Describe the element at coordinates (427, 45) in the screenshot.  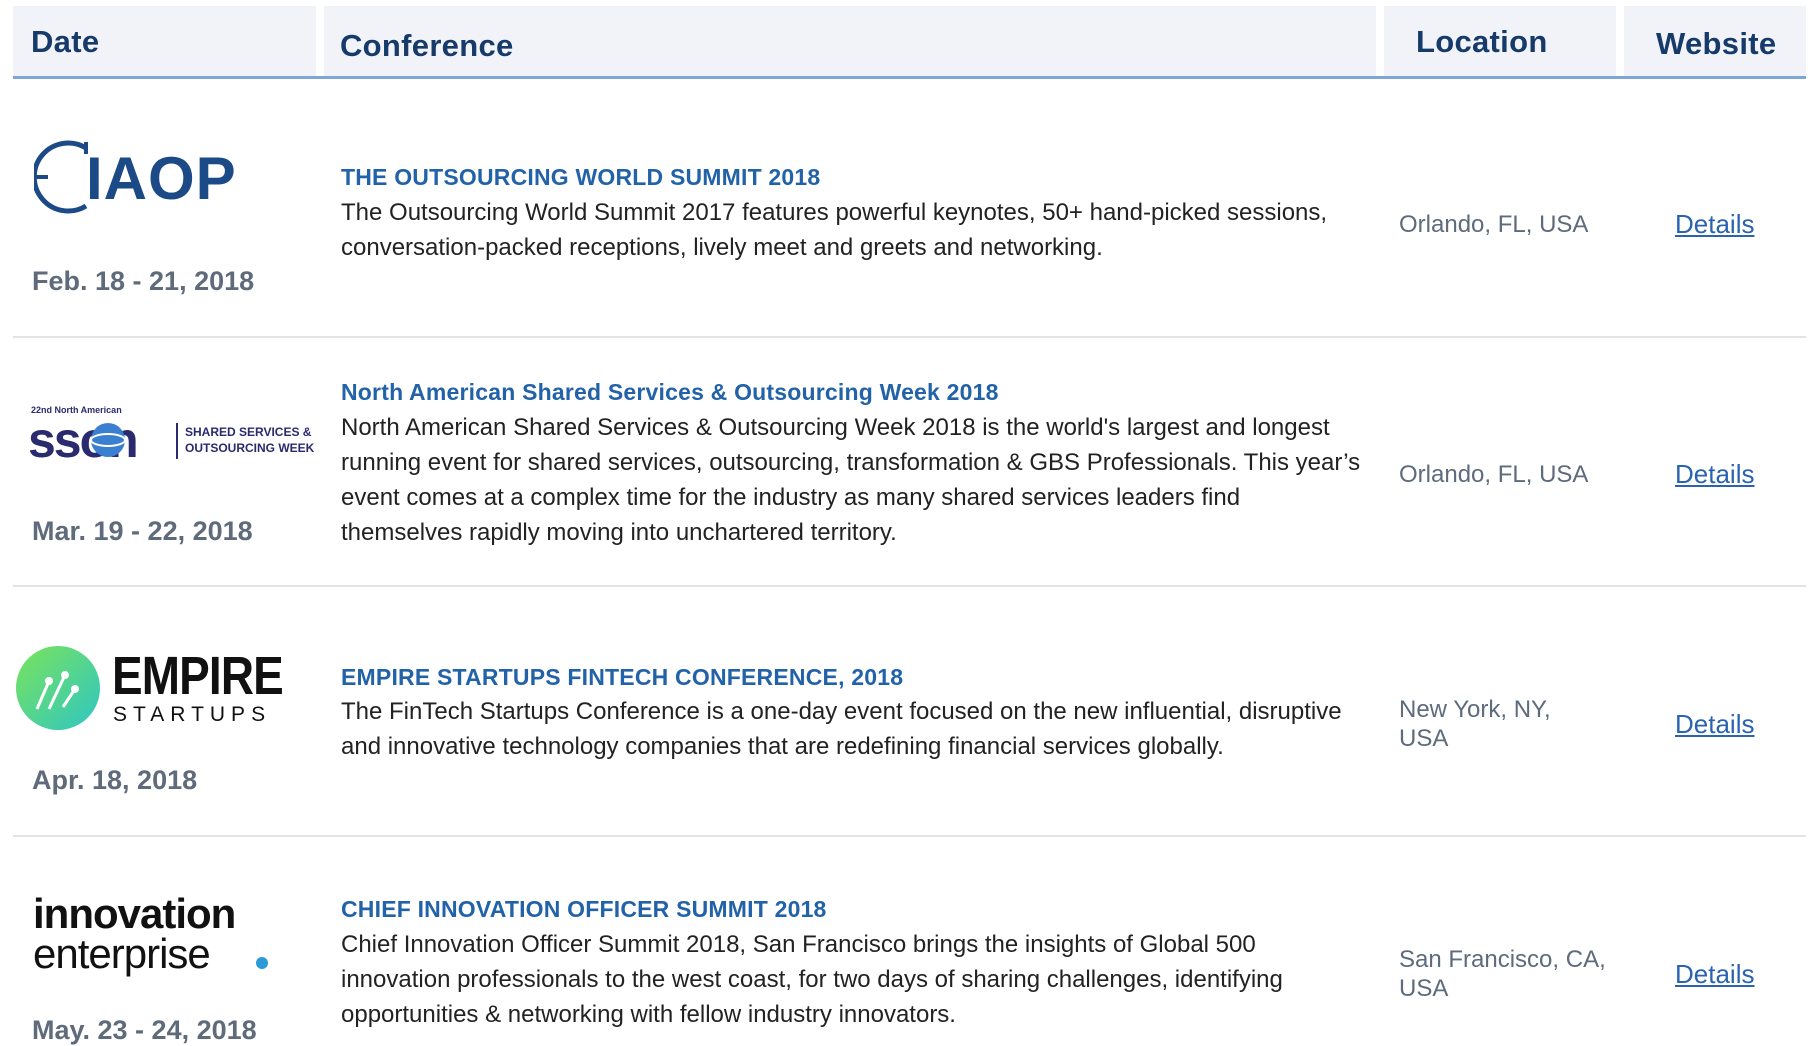
I see `header-conference: Conference` at that location.